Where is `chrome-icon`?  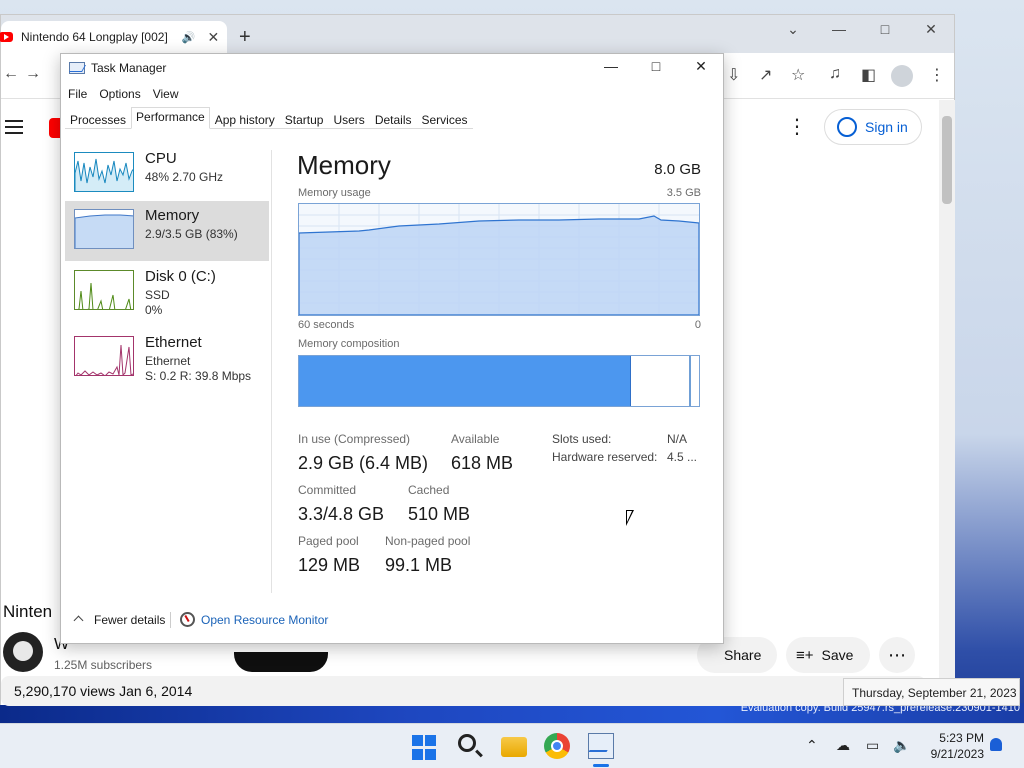
chrome-icon is located at coordinates (557, 746).